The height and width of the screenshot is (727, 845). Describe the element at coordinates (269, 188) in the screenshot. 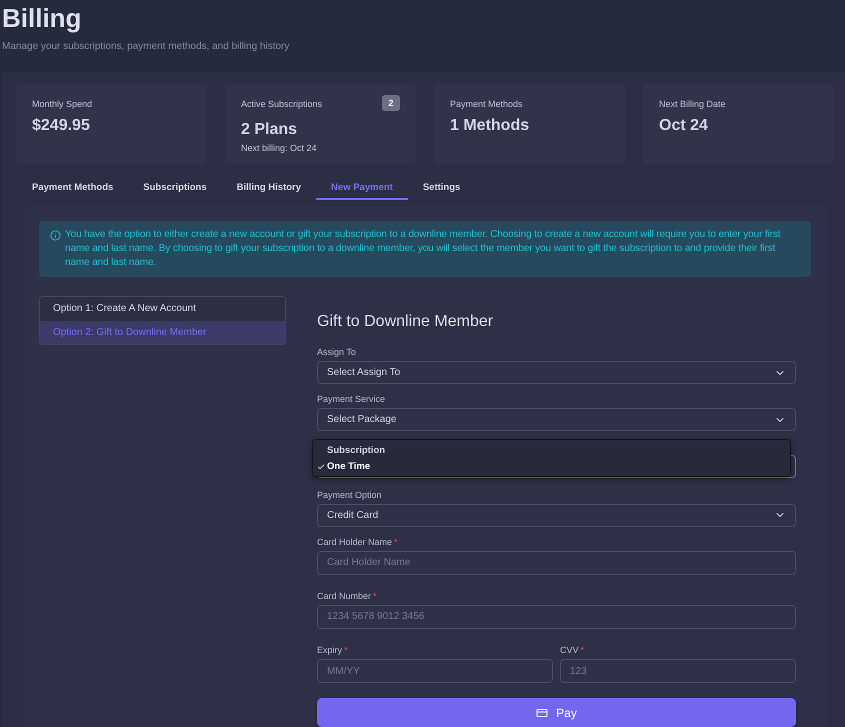

I see `tab: Billing History` at that location.